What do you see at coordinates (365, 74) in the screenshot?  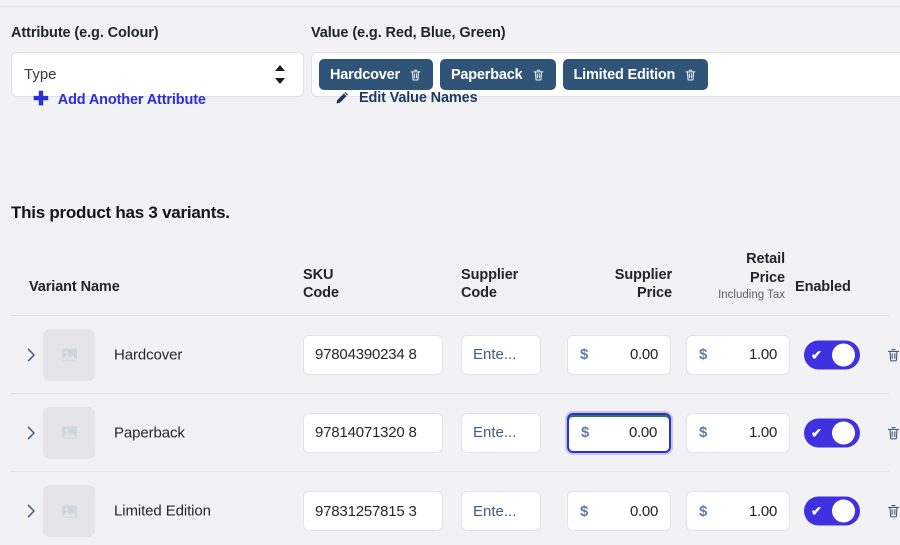 I see `value-tag-label: Hardcover` at bounding box center [365, 74].